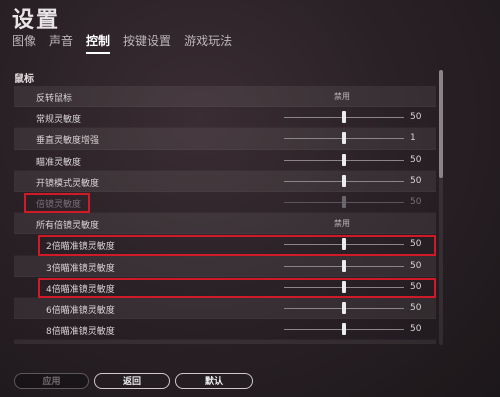  What do you see at coordinates (225, 342) in the screenshot?
I see `setting-row: 15倍瞄准镜灵敏度` at bounding box center [225, 342].